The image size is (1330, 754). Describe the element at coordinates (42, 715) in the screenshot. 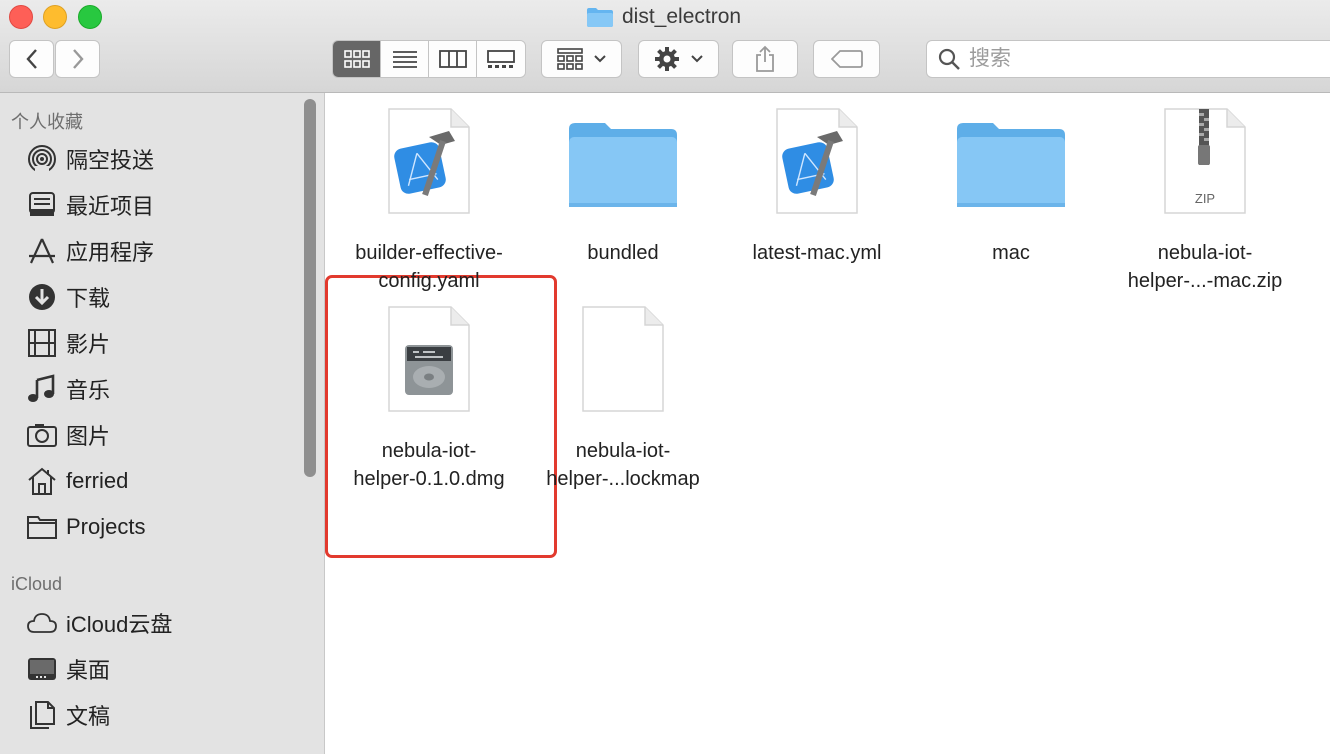

I see `documents-icon` at that location.